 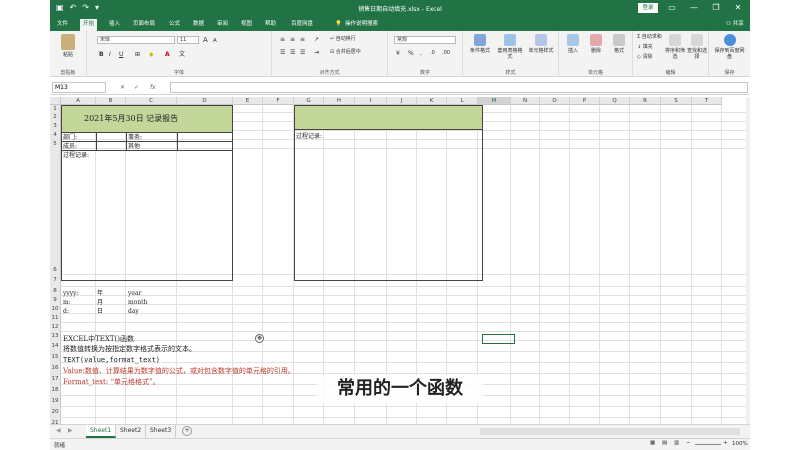 I want to click on title-bar: ▣ ↶ ↷ ▾ 销售日期自动填充.xlsx - Excel 登录 ▭ — ❐ ✕, so click(x=400, y=8).